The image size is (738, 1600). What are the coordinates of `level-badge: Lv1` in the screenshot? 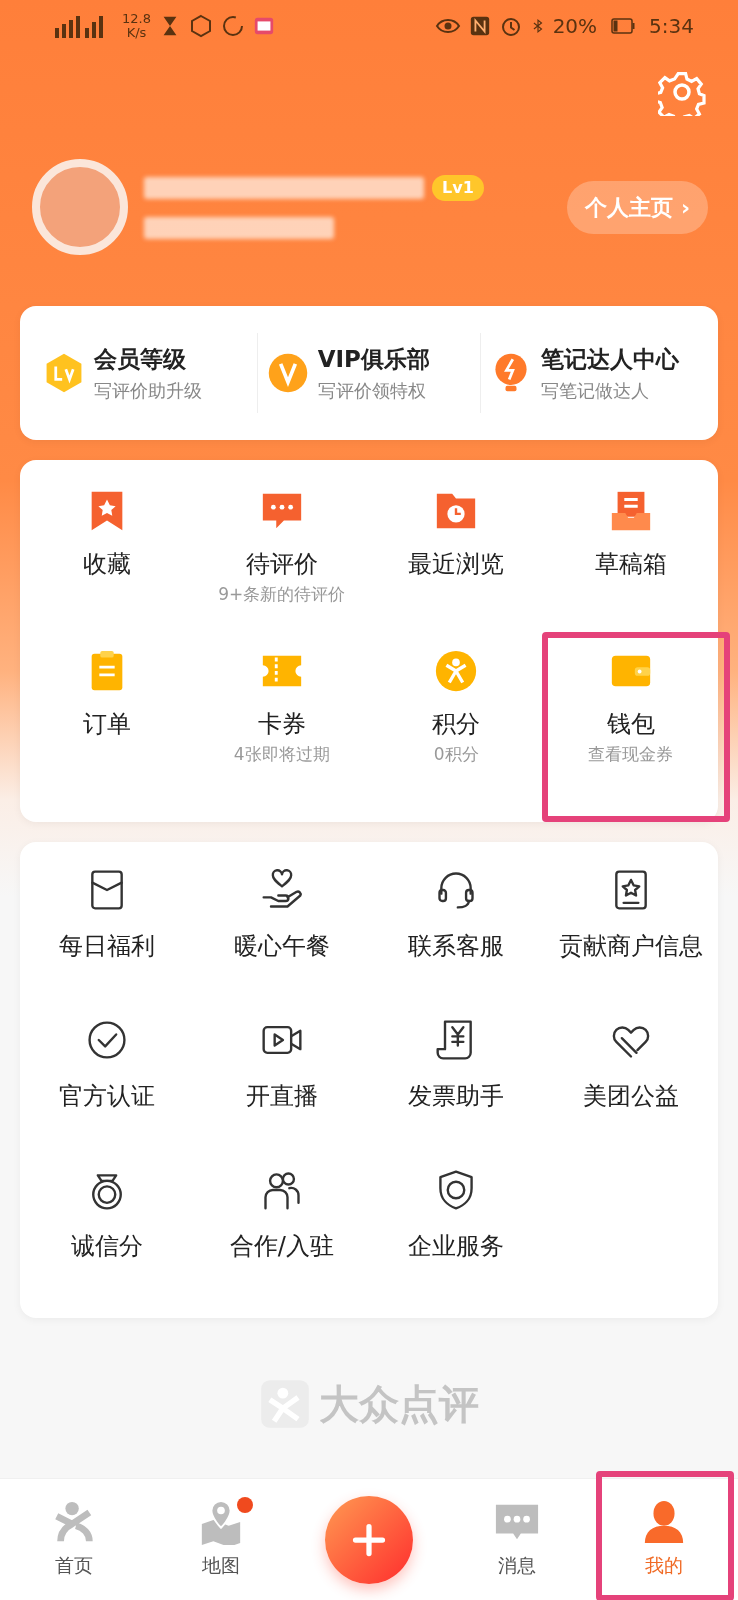 It's located at (458, 188).